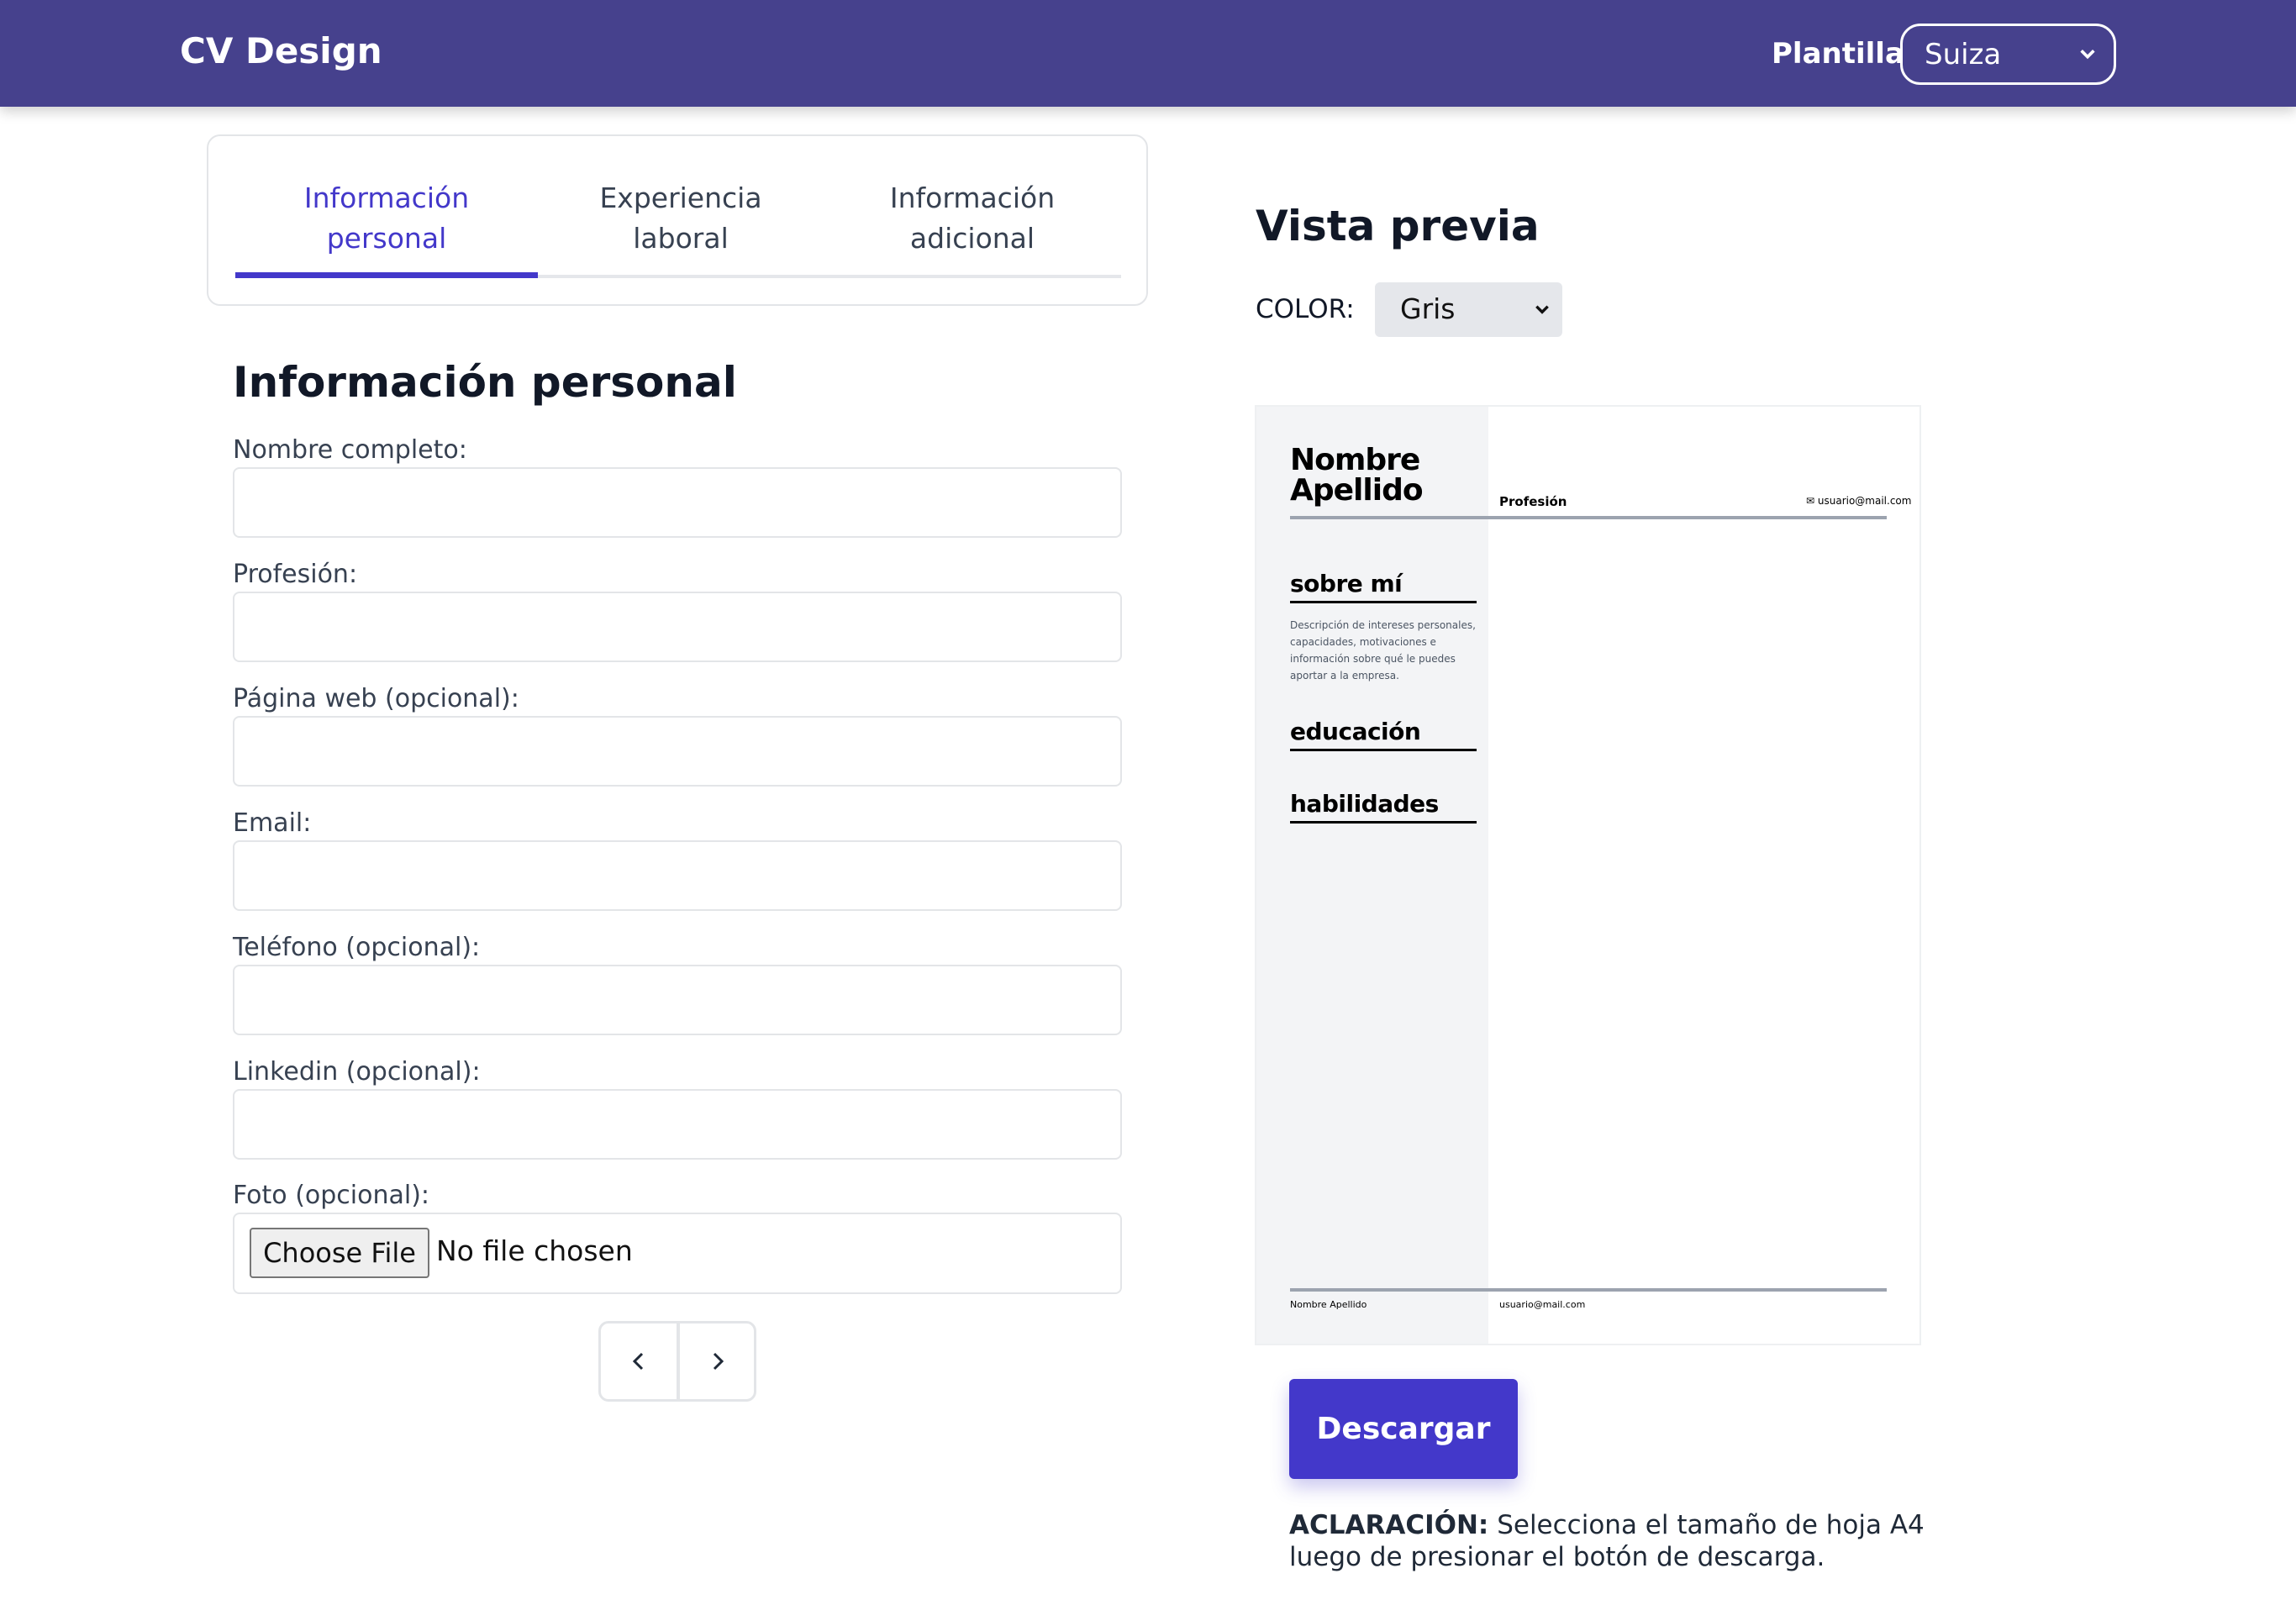 The height and width of the screenshot is (1605, 2296). What do you see at coordinates (1305, 309) in the screenshot?
I see `color-label: COLOR:` at bounding box center [1305, 309].